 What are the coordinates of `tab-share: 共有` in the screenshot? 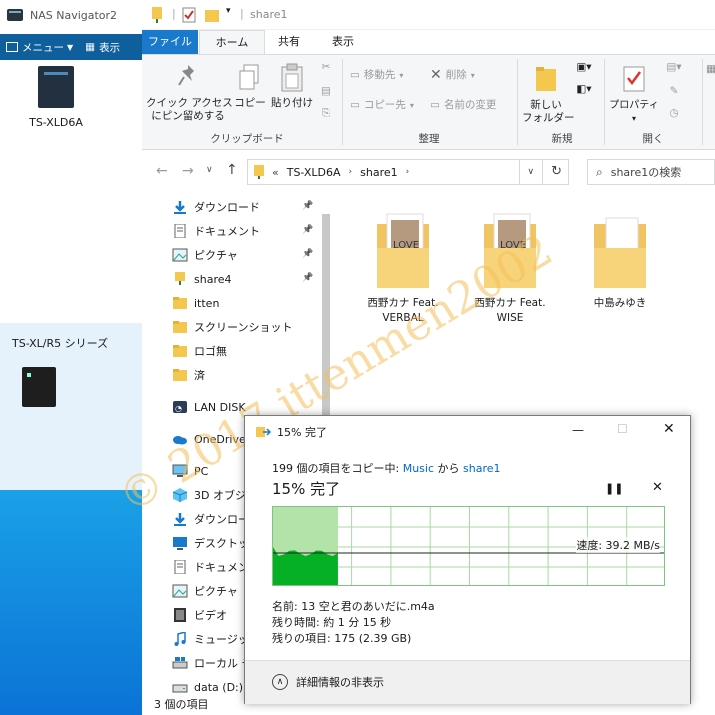 It's located at (289, 42).